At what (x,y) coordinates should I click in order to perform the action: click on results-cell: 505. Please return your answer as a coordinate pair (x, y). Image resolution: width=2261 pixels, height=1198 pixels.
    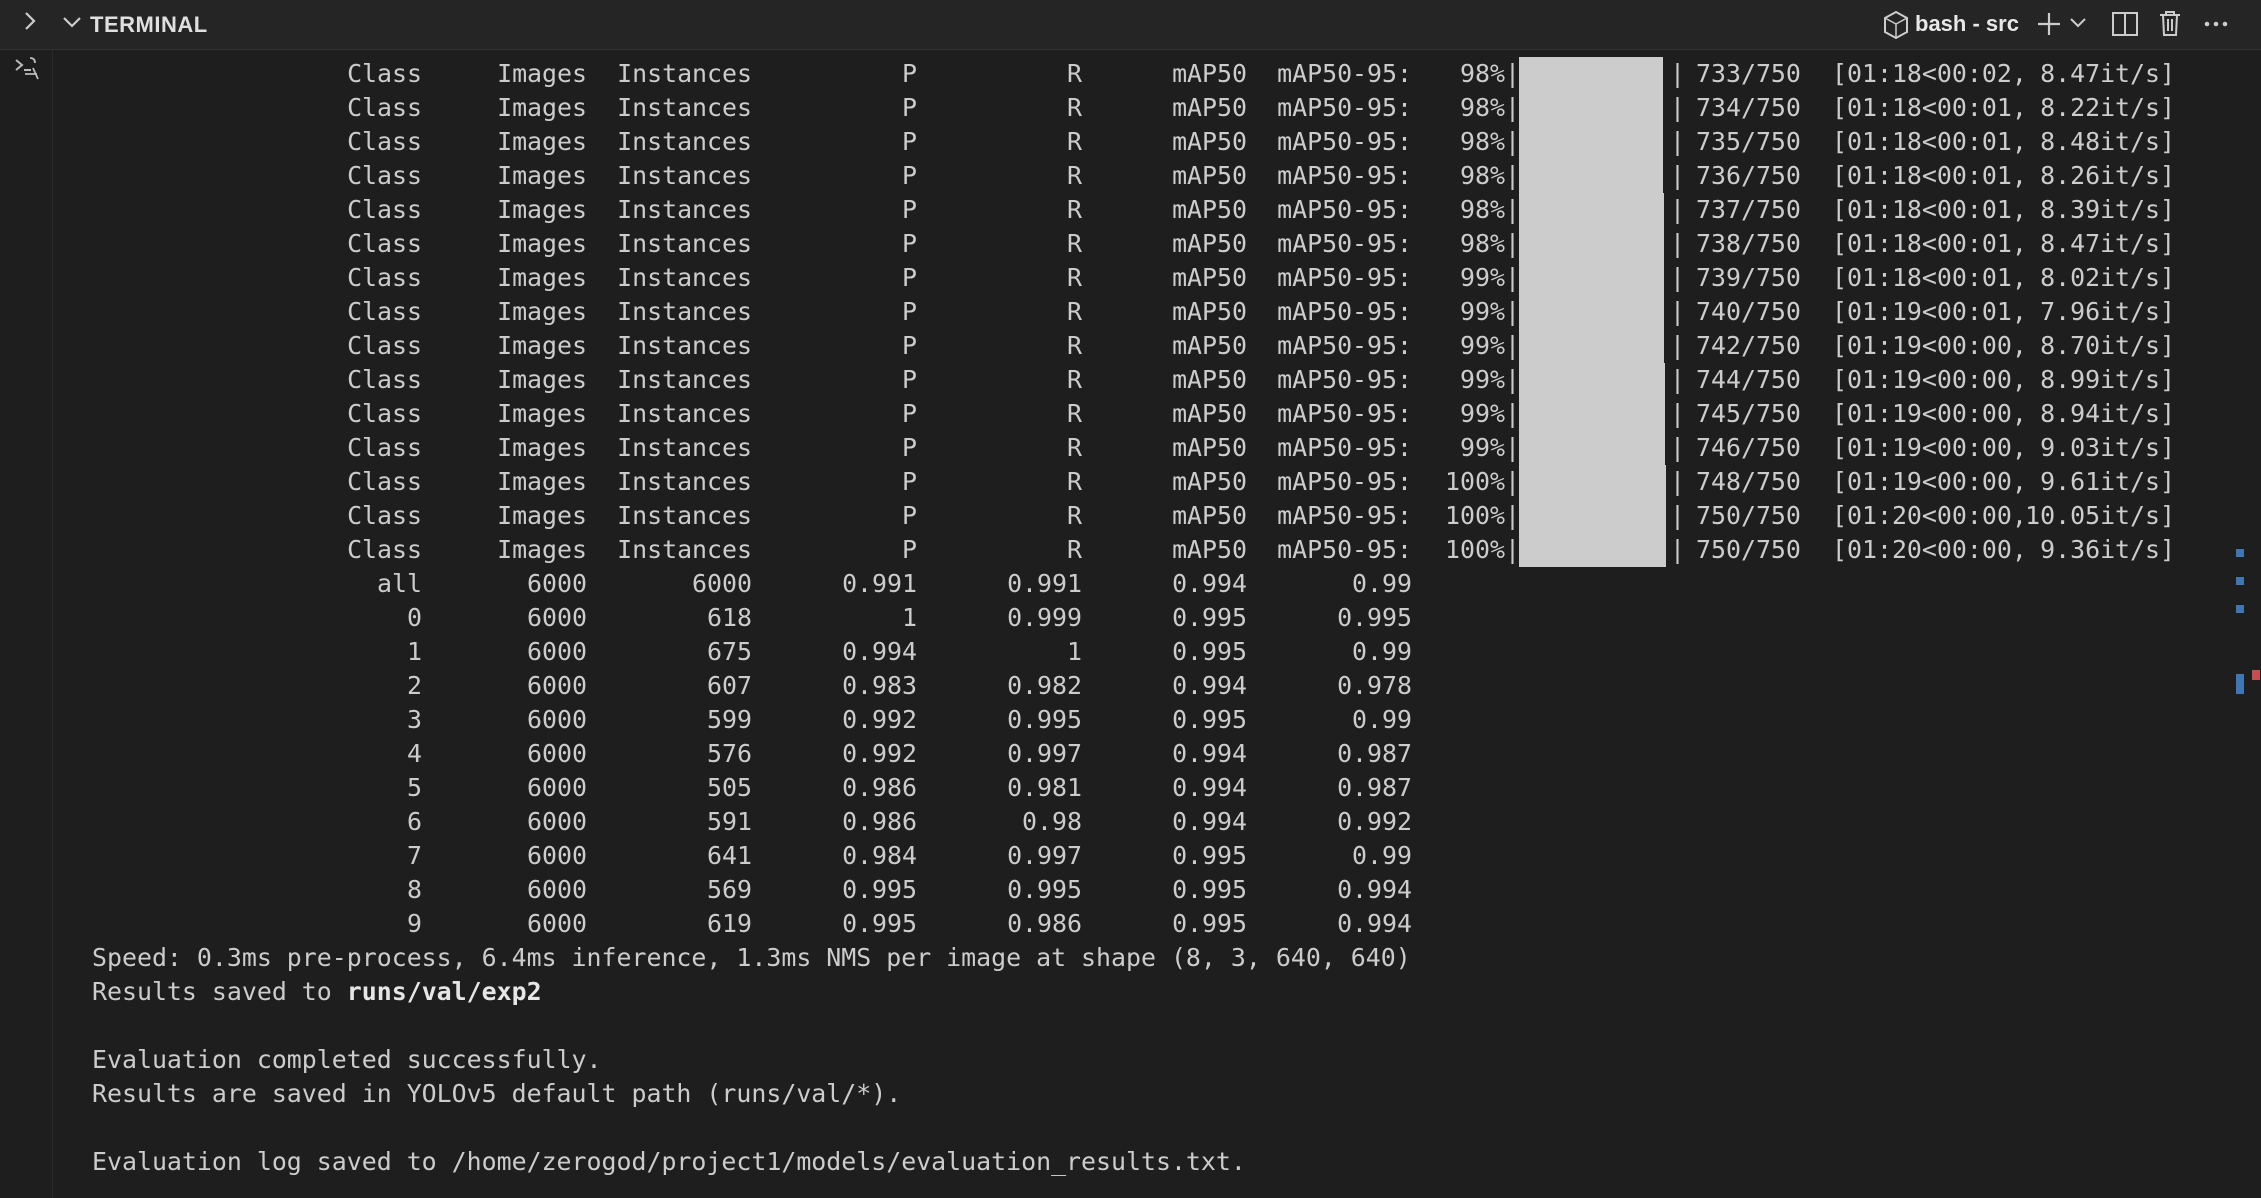
    Looking at the image, I should click on (729, 787).